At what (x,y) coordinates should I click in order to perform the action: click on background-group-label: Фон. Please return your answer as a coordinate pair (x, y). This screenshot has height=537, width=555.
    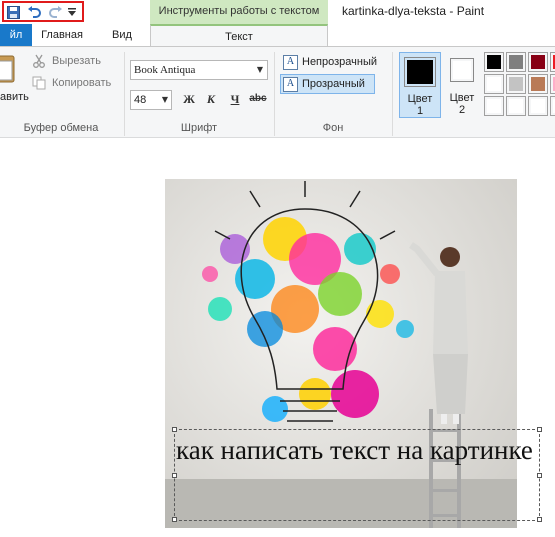
    Looking at the image, I should click on (333, 128).